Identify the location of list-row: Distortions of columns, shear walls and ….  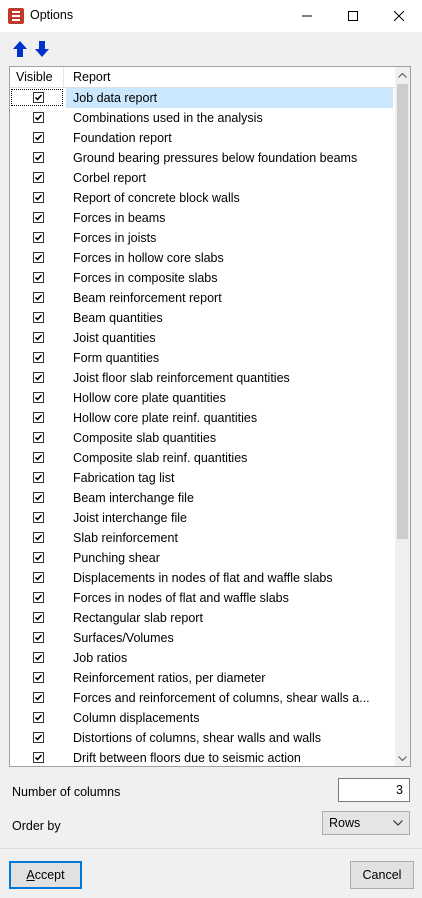
(202, 738).